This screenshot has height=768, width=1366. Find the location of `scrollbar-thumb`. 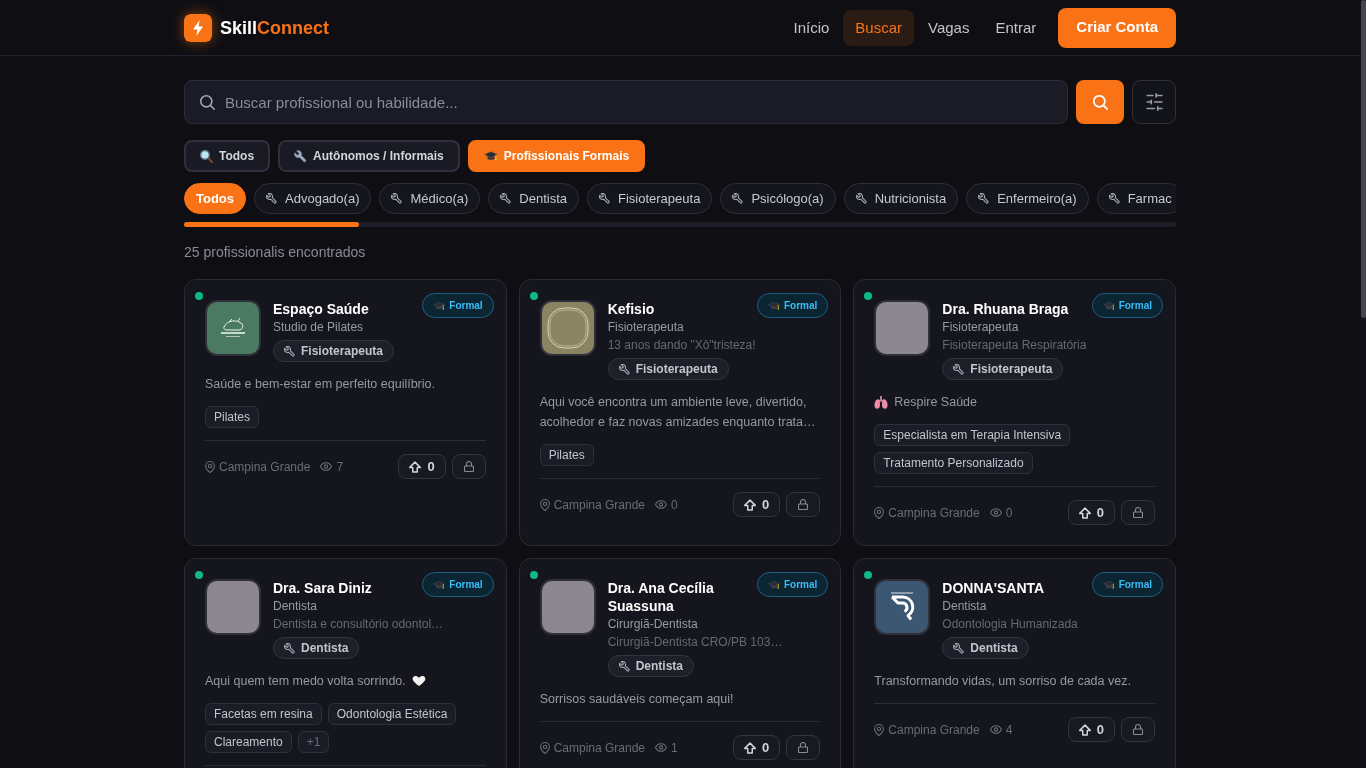

scrollbar-thumb is located at coordinates (271, 224).